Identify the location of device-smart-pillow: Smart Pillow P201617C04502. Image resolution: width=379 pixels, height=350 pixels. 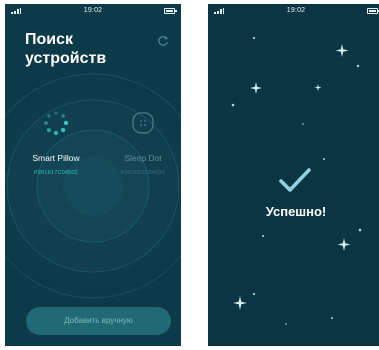
(56, 142).